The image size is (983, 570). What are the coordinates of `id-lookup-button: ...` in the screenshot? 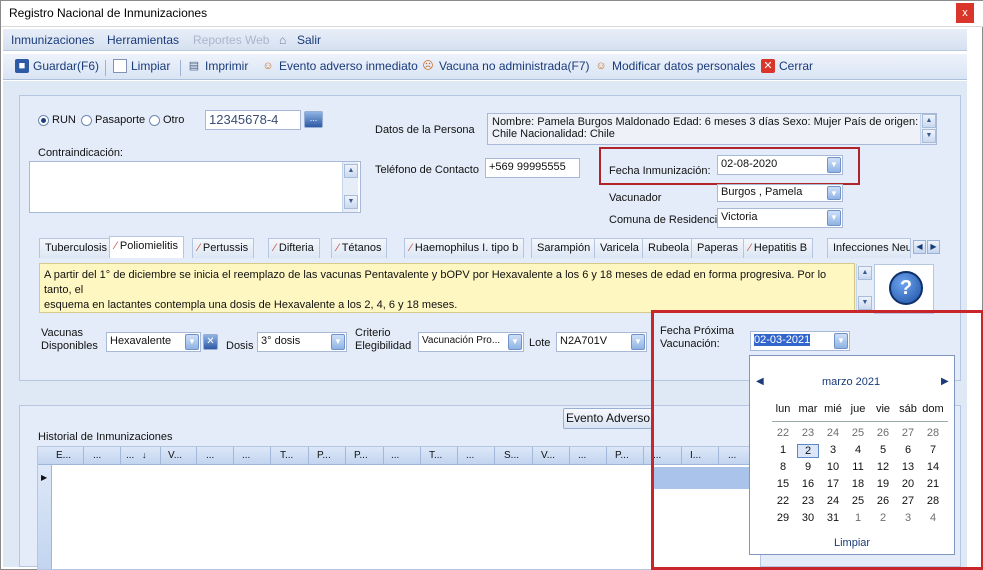 It's located at (313, 119).